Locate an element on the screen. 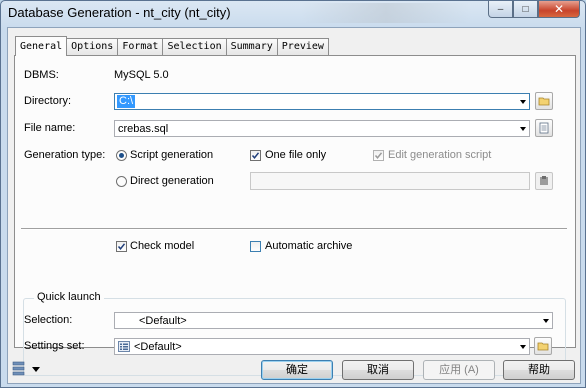 The image size is (586, 388). generation-type-label: Generation type: is located at coordinates (65, 155).